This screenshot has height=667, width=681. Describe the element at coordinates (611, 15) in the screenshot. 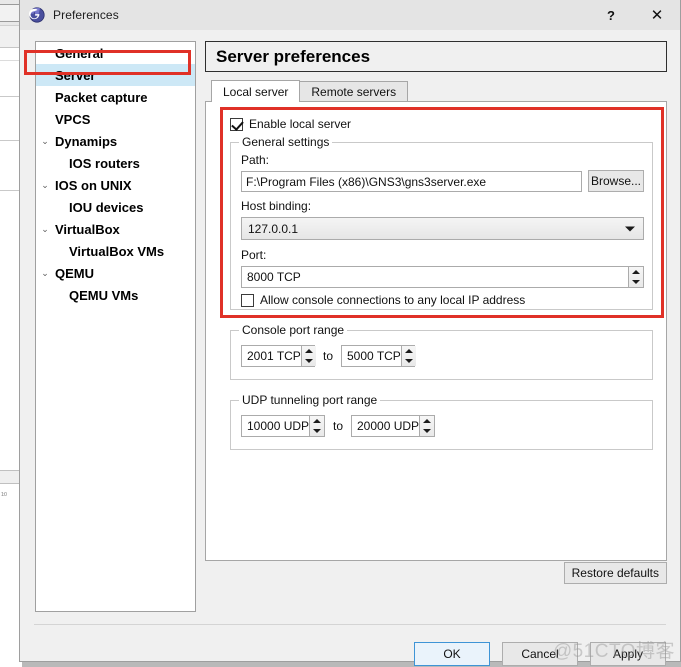

I see `help-button: ?` at that location.